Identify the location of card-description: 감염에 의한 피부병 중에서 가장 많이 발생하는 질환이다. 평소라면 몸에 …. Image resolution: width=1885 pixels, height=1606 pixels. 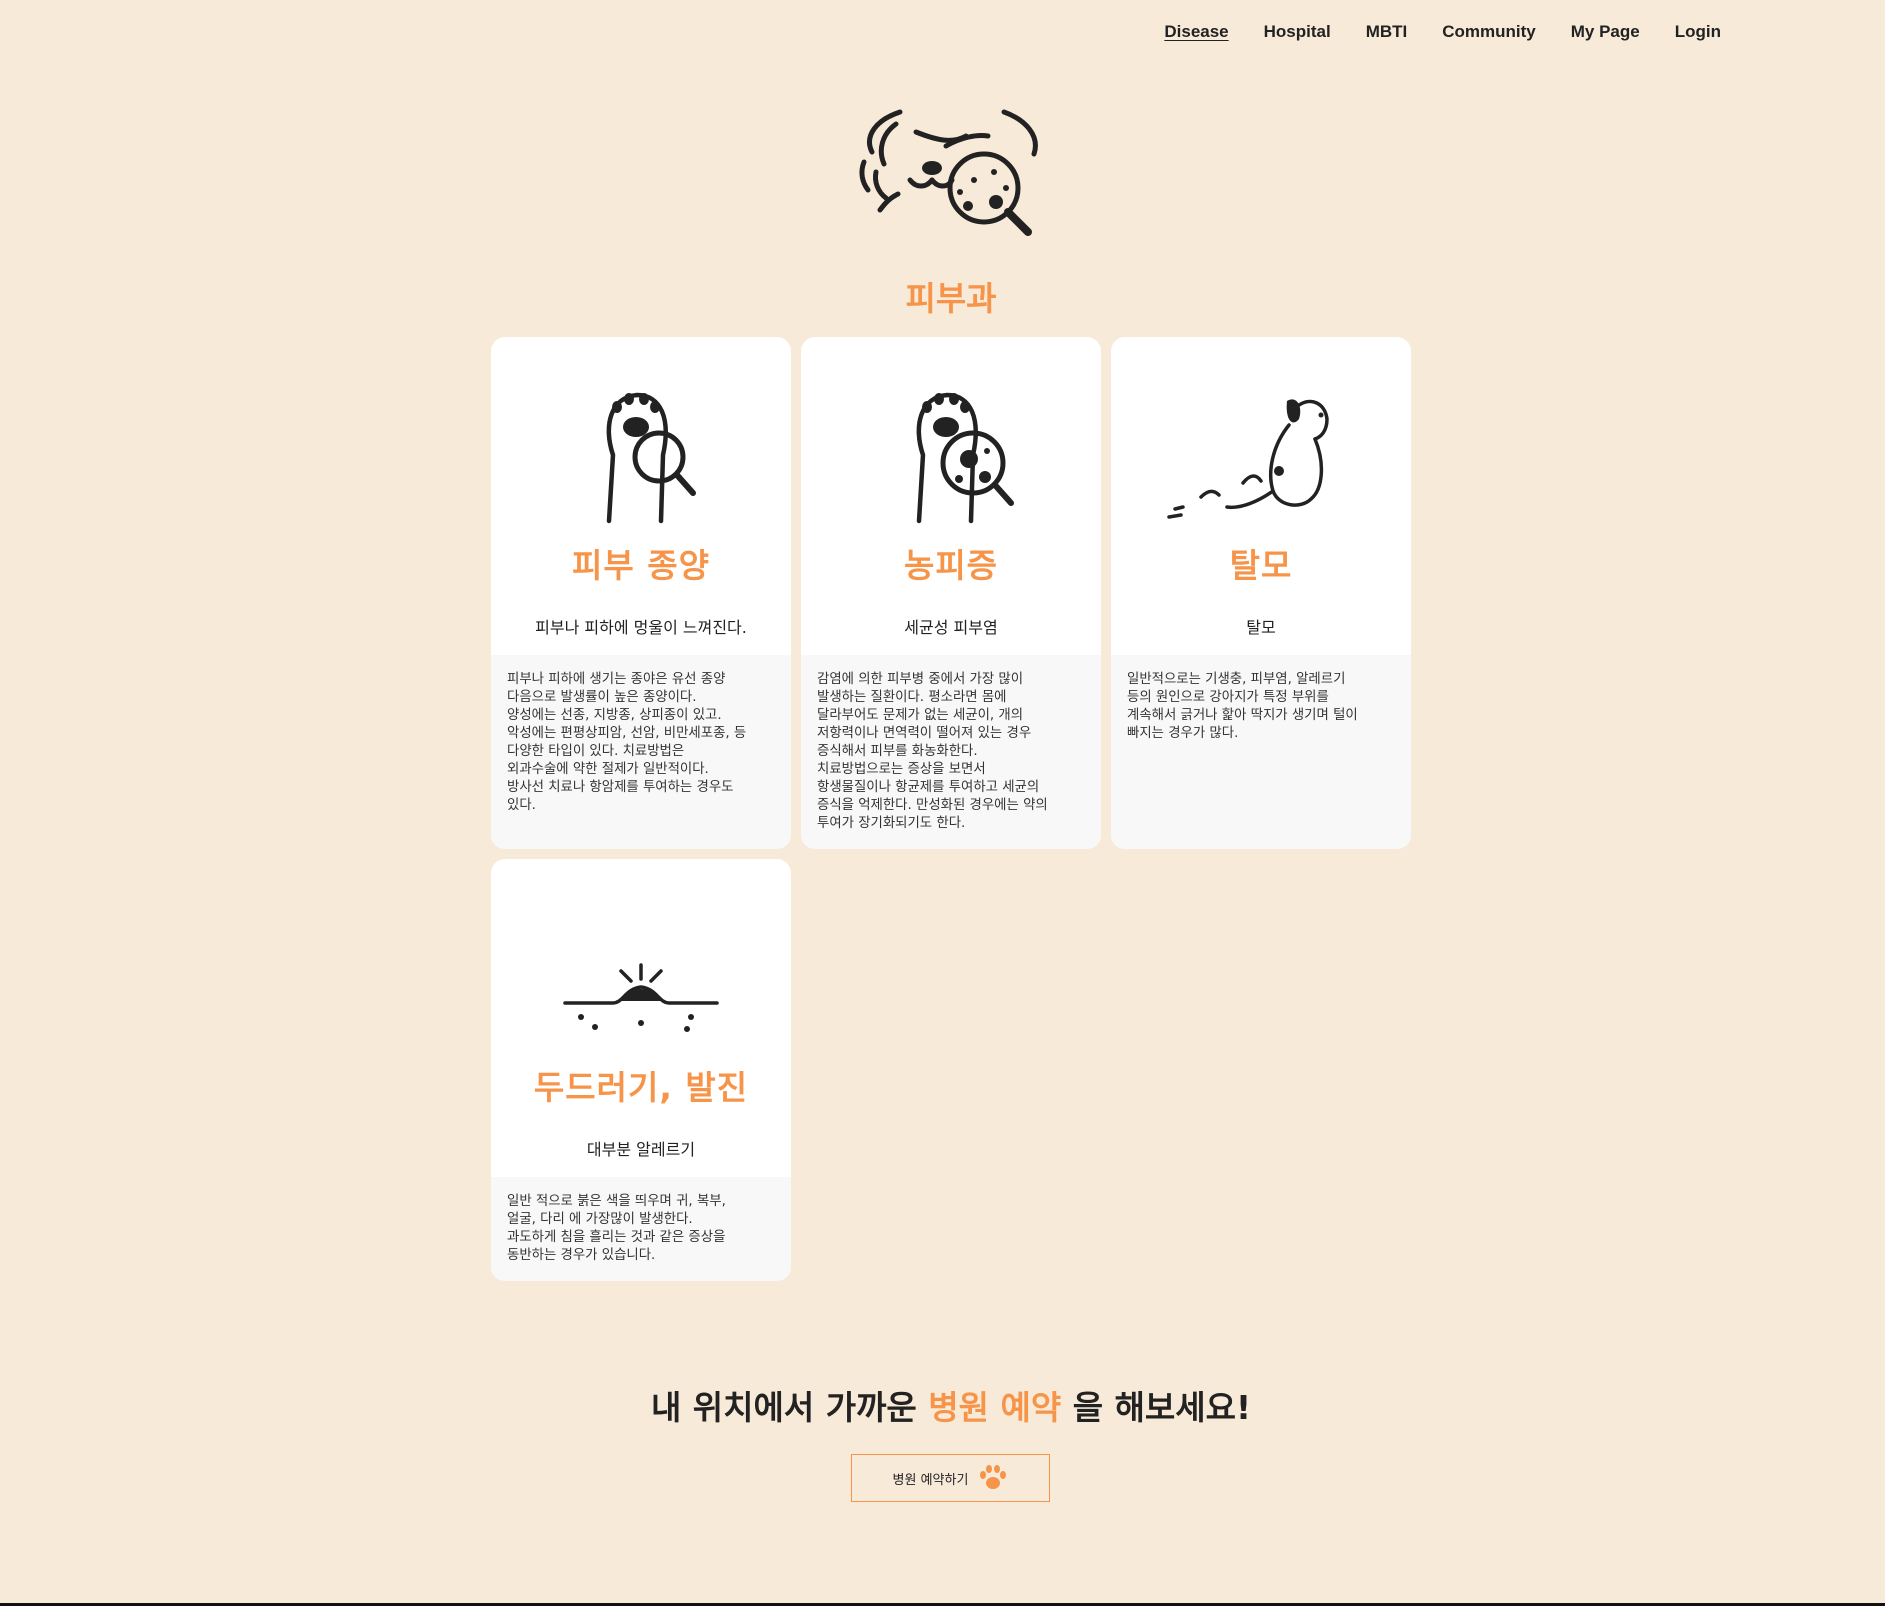
(951, 752).